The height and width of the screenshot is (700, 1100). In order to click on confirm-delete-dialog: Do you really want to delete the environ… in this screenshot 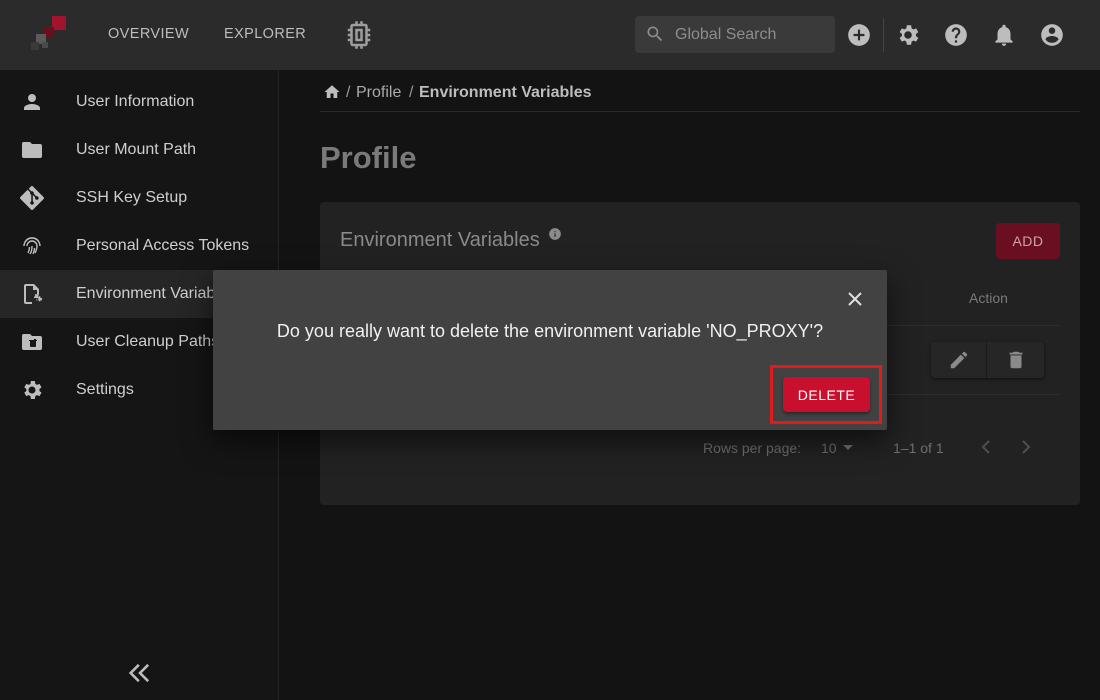, I will do `click(550, 350)`.